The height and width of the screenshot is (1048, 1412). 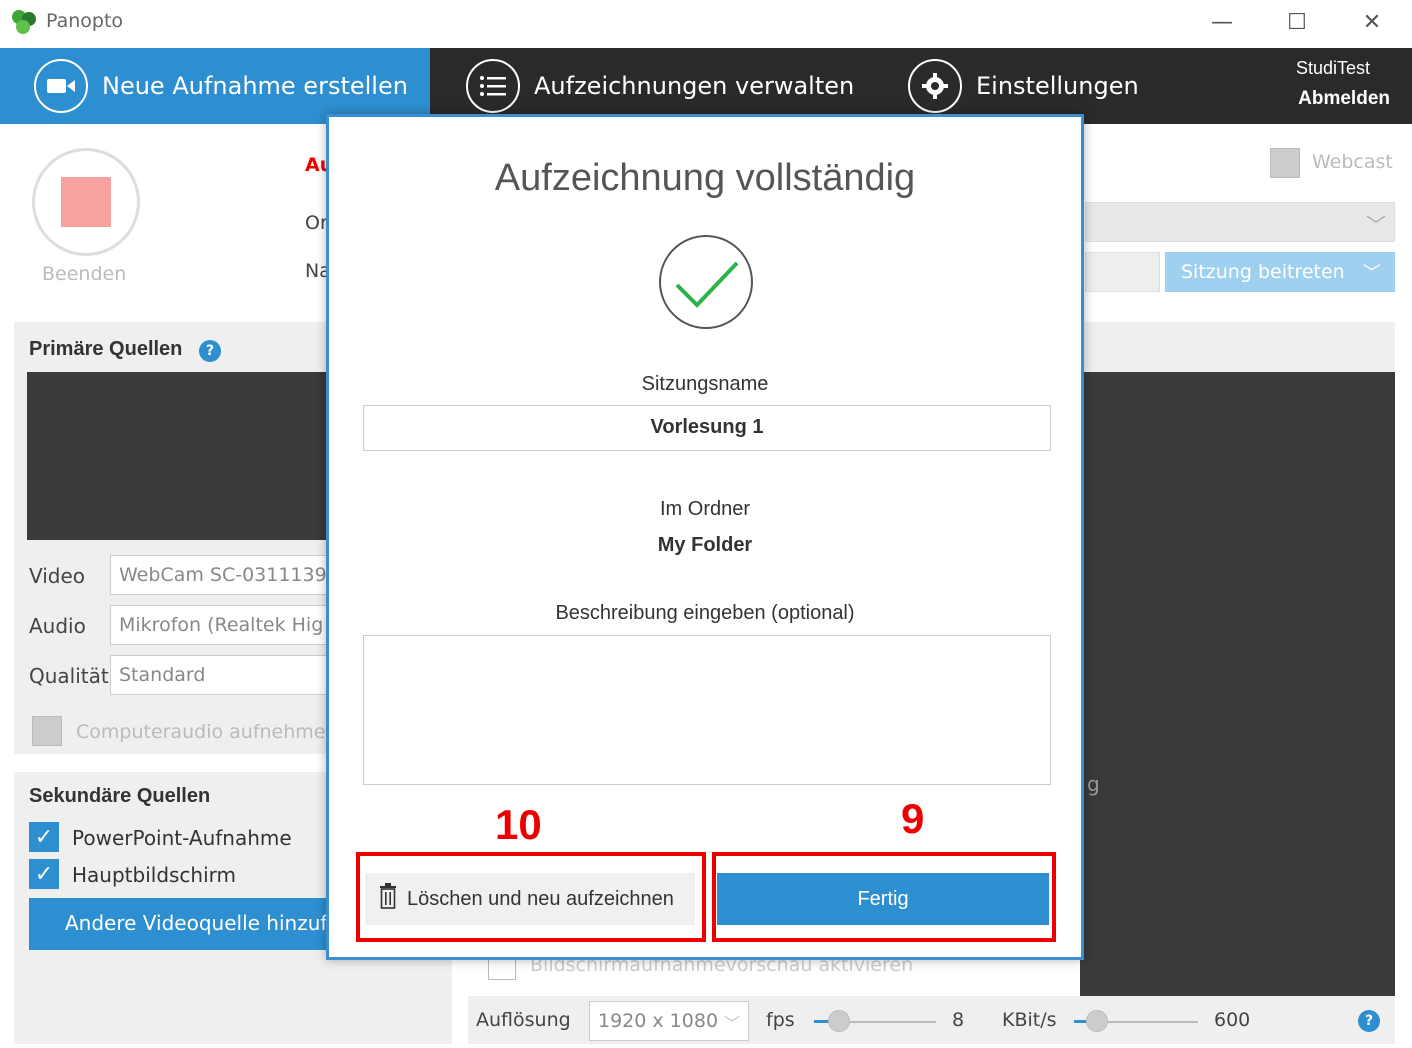 I want to click on resolution-label: Auflösung, so click(x=523, y=1020).